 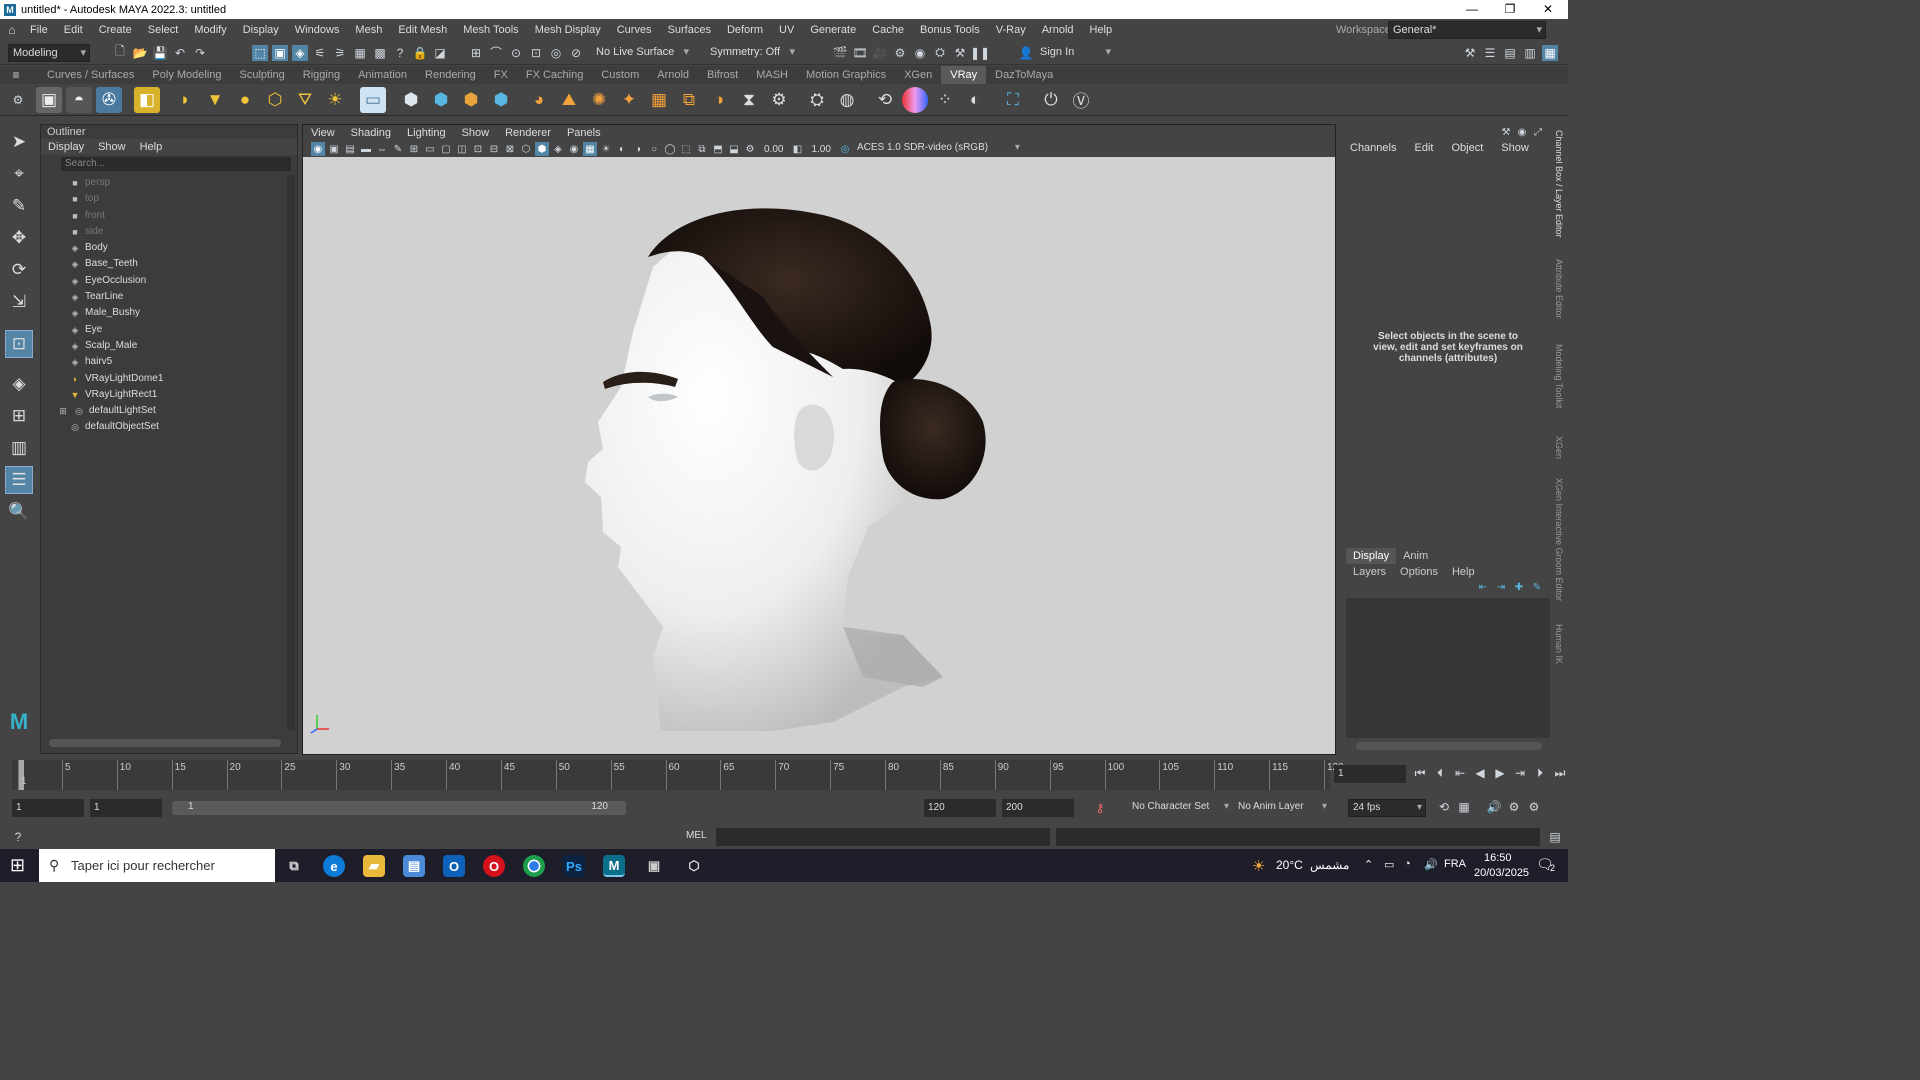 I want to click on sound-icon: 🔊, so click(x=1494, y=807).